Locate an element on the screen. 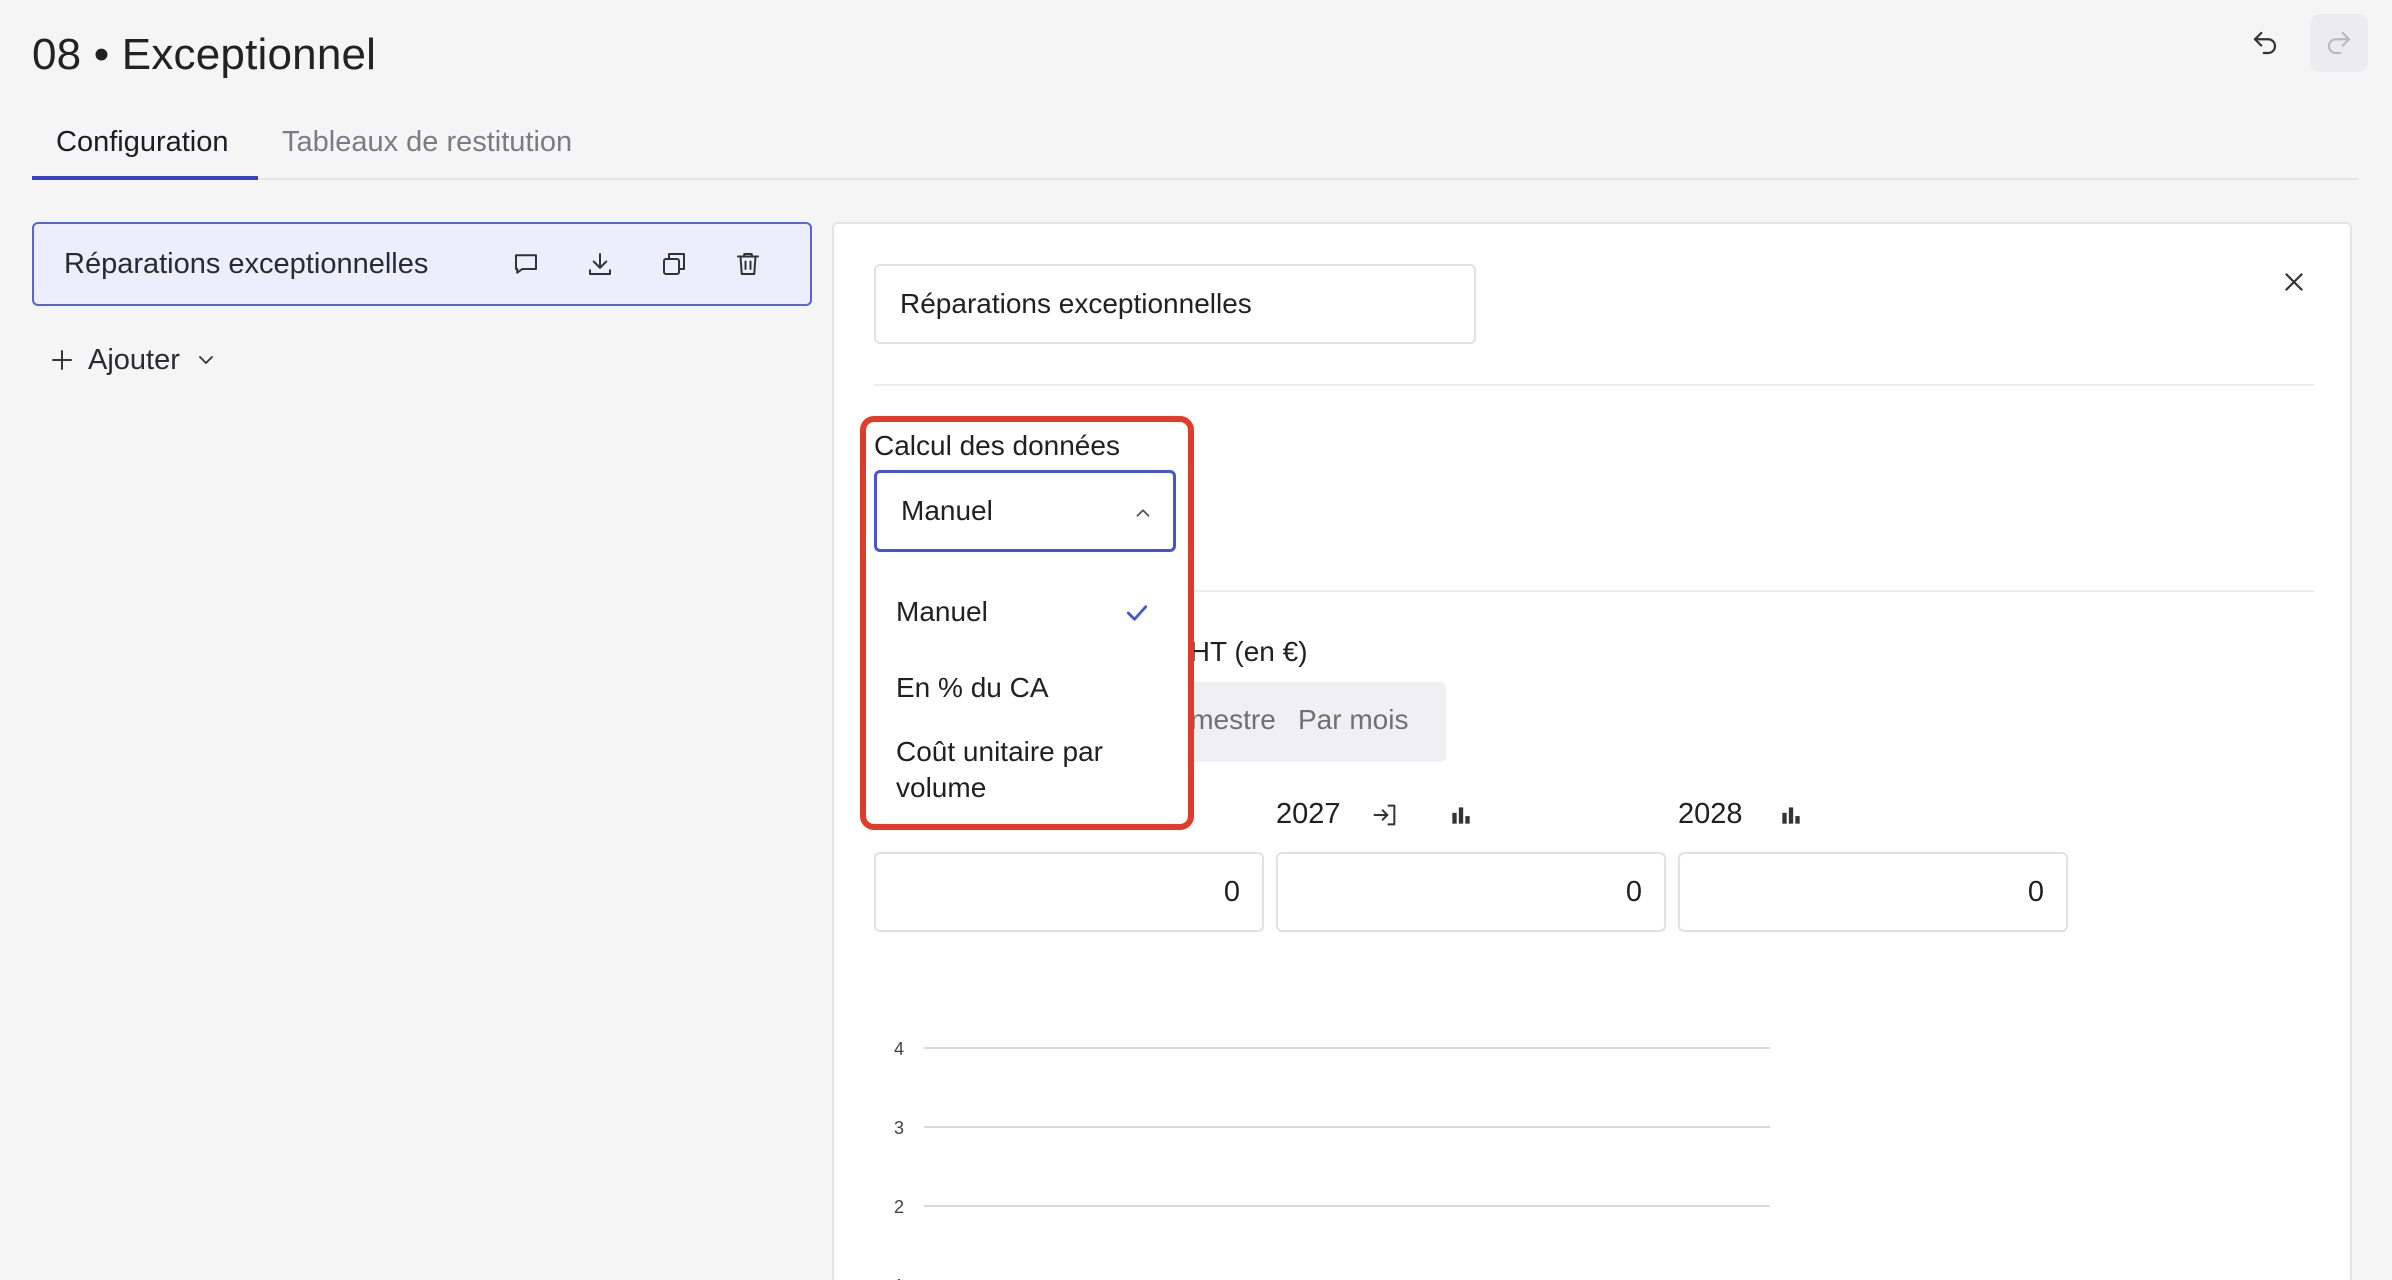  trash-icon is located at coordinates (748, 264).